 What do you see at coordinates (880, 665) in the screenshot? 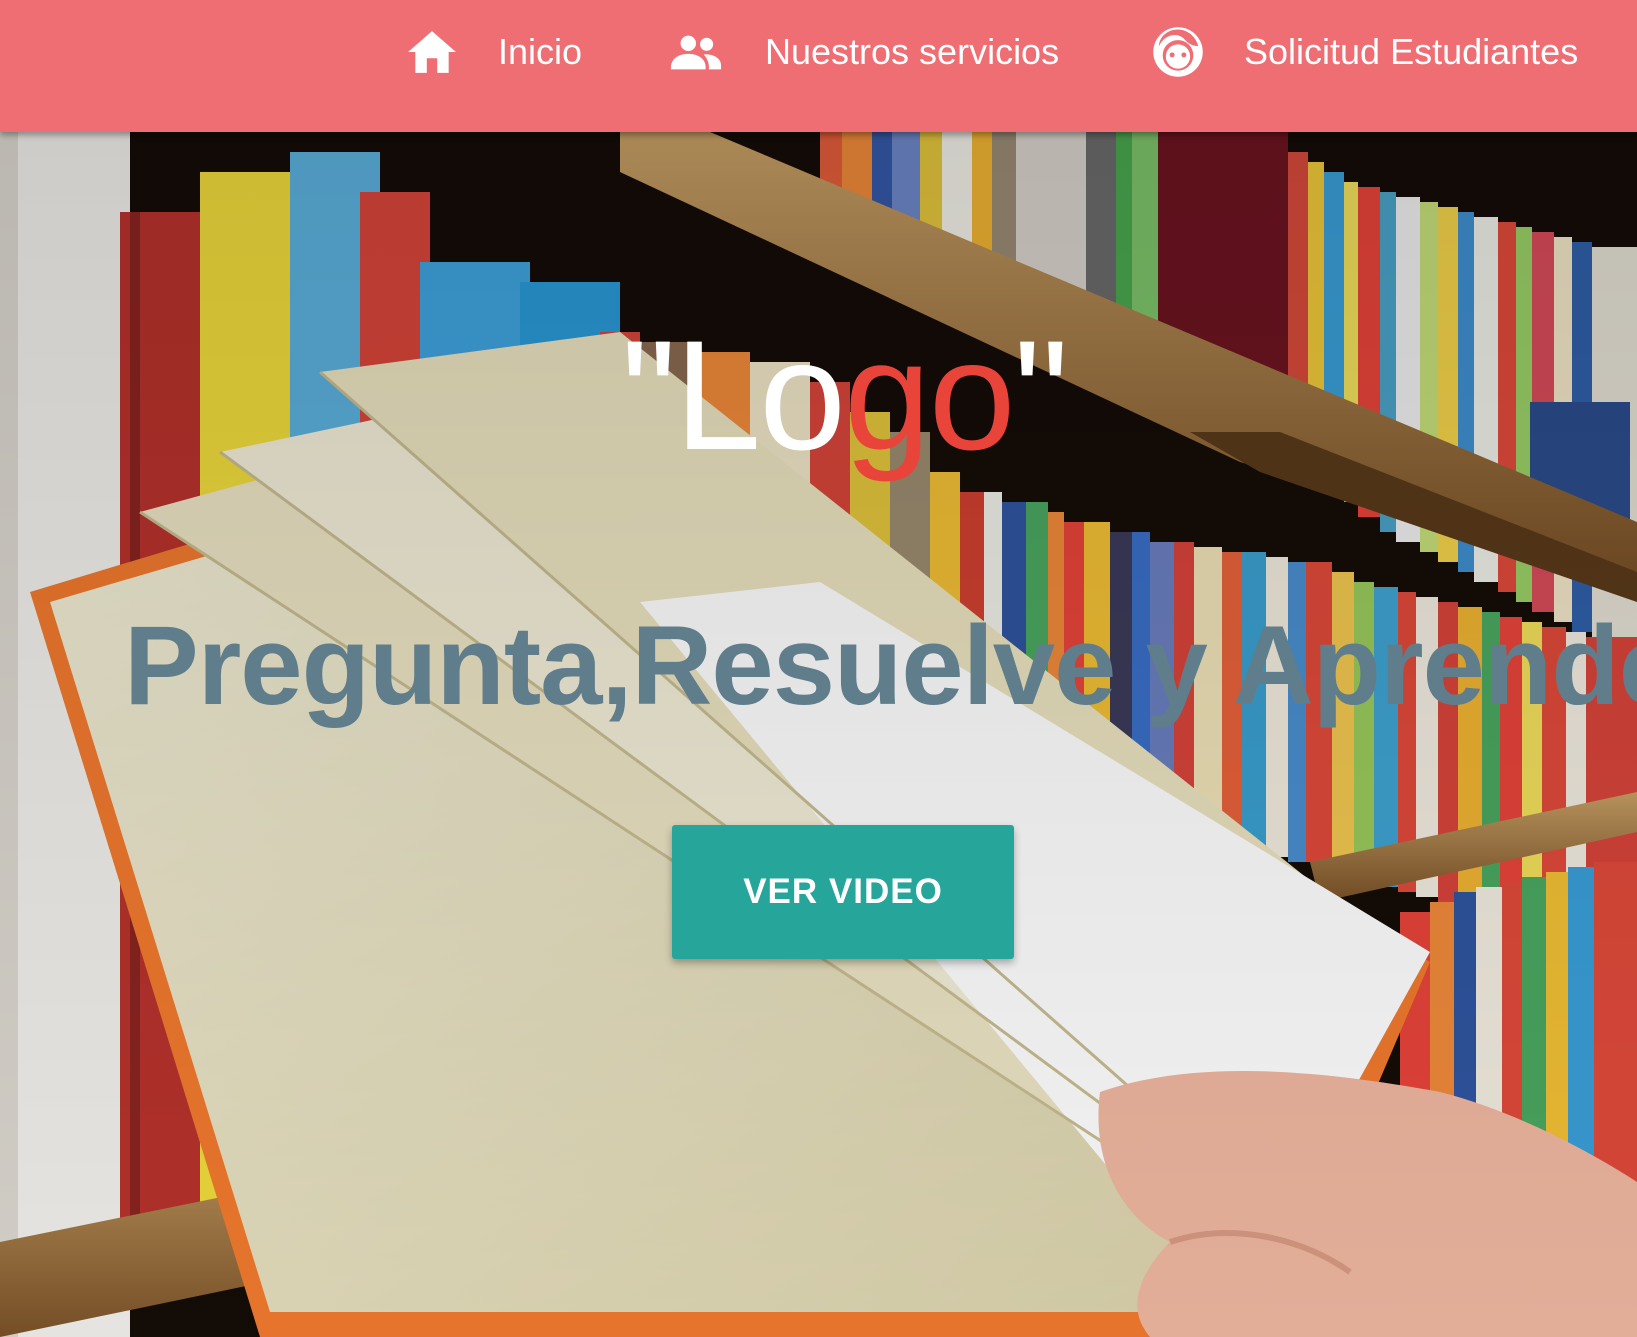
I see `hero-subtitle: Pregunta,Resuelve y Aprende.` at bounding box center [880, 665].